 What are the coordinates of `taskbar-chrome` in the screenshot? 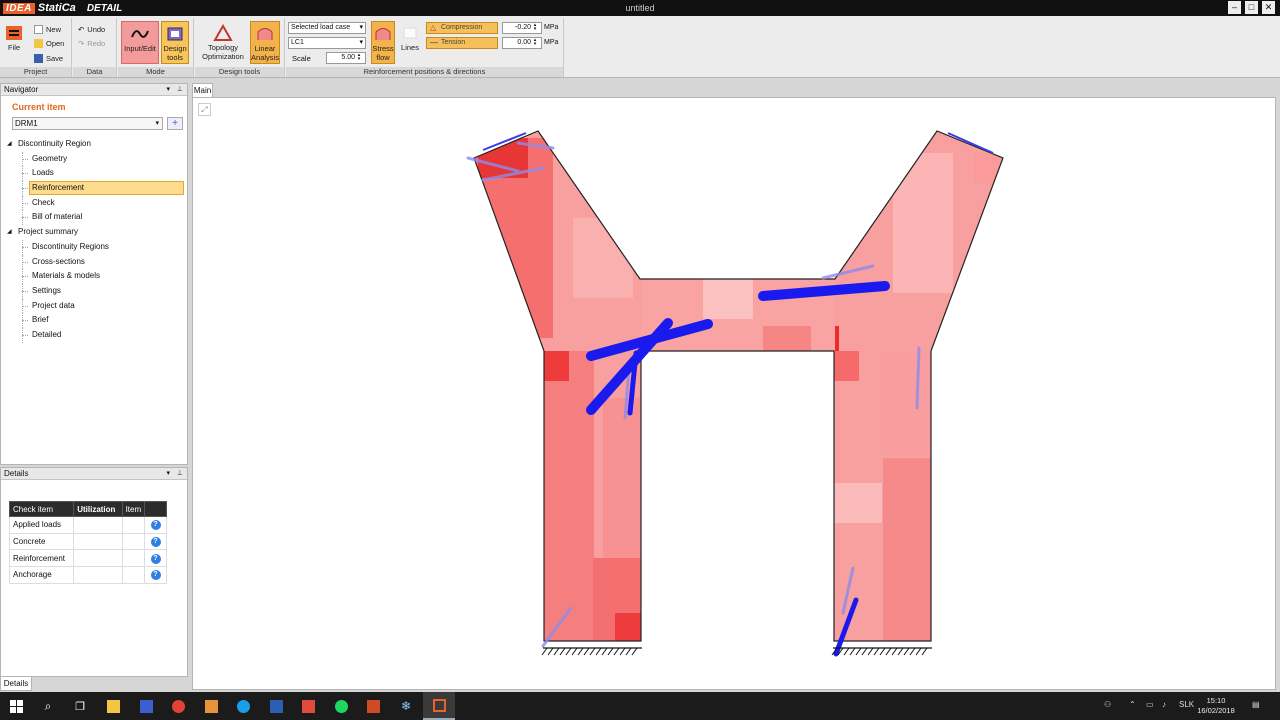 It's located at (178, 706).